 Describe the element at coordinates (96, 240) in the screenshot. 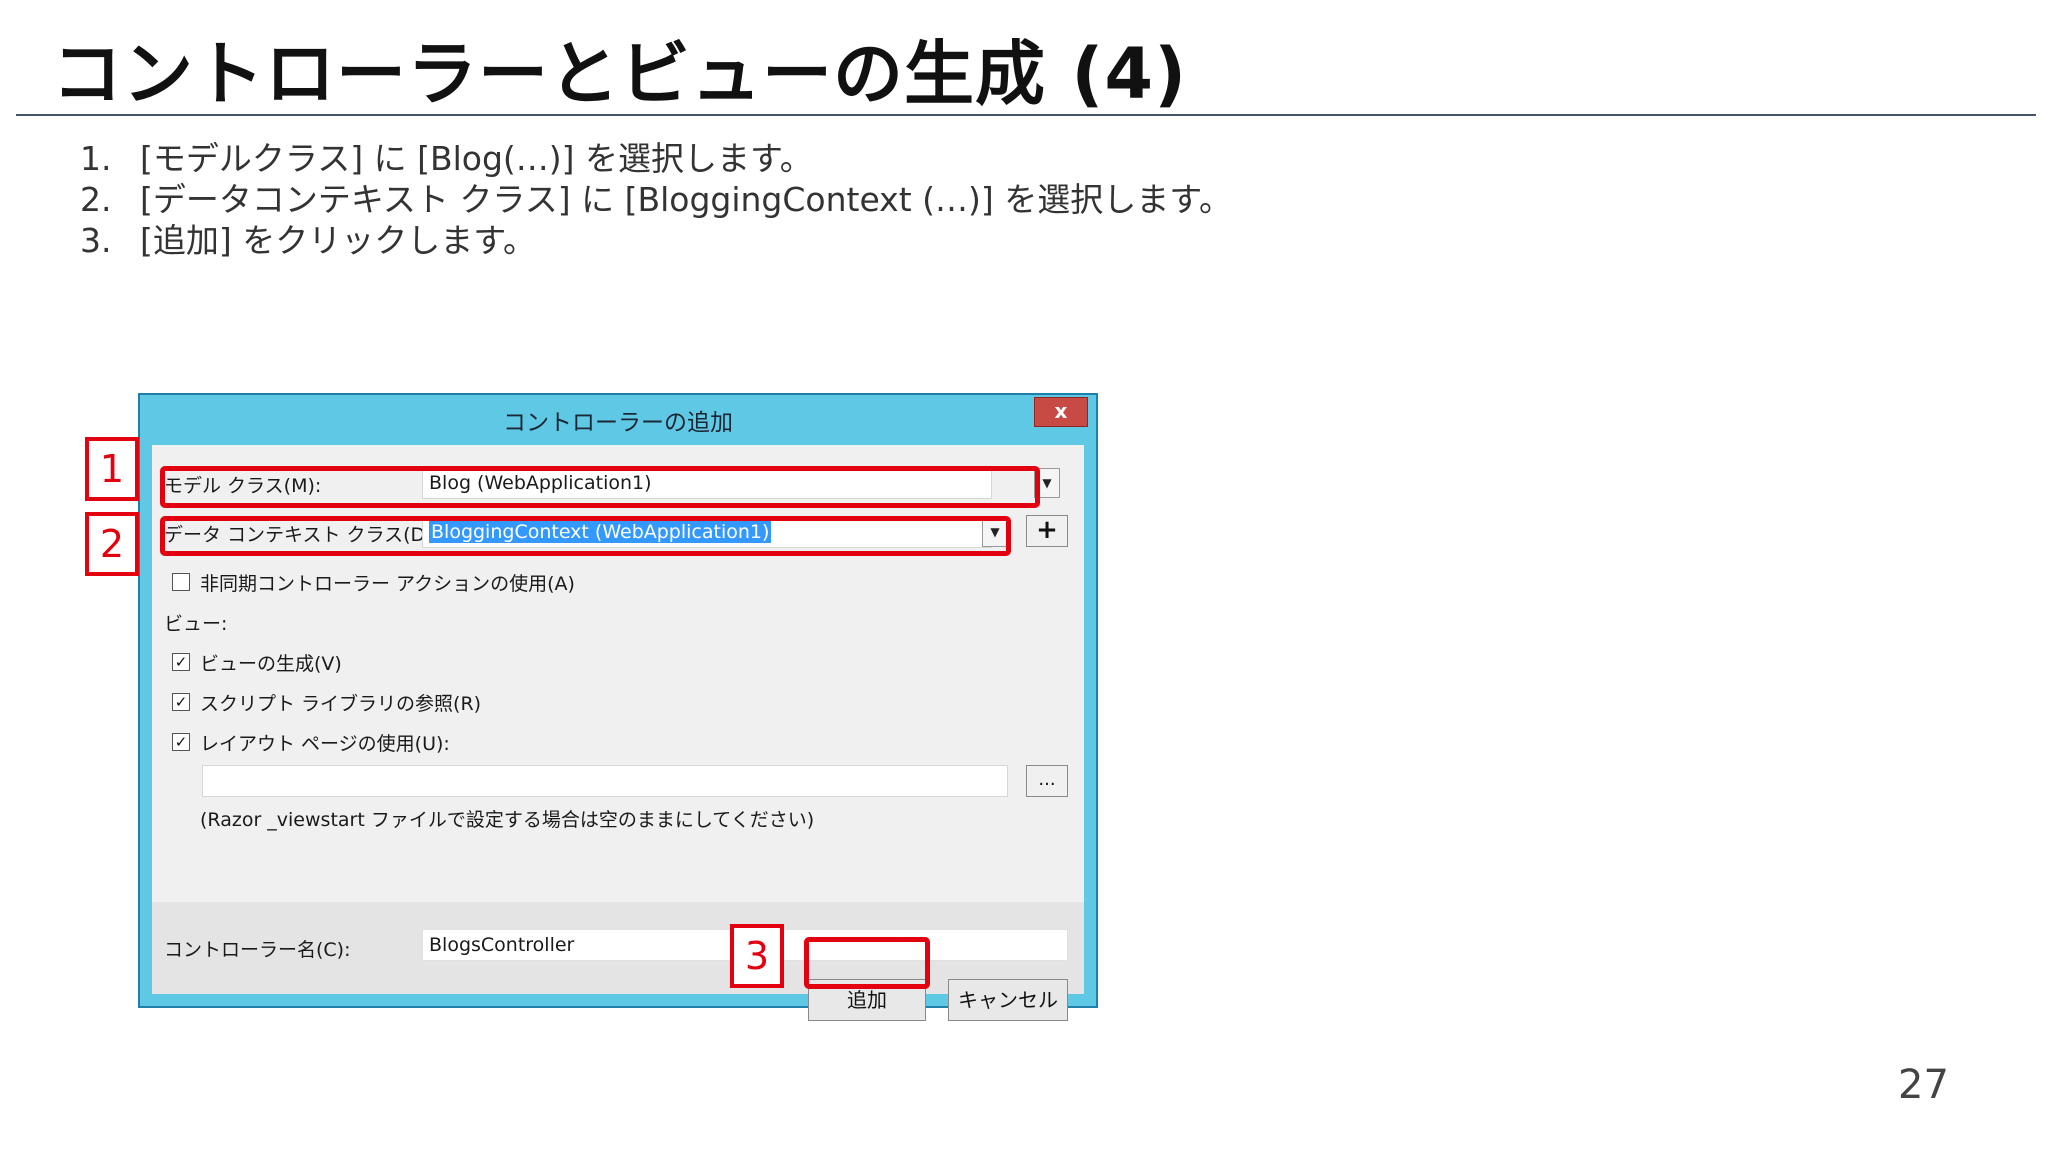

I see `step-number: 3.` at that location.